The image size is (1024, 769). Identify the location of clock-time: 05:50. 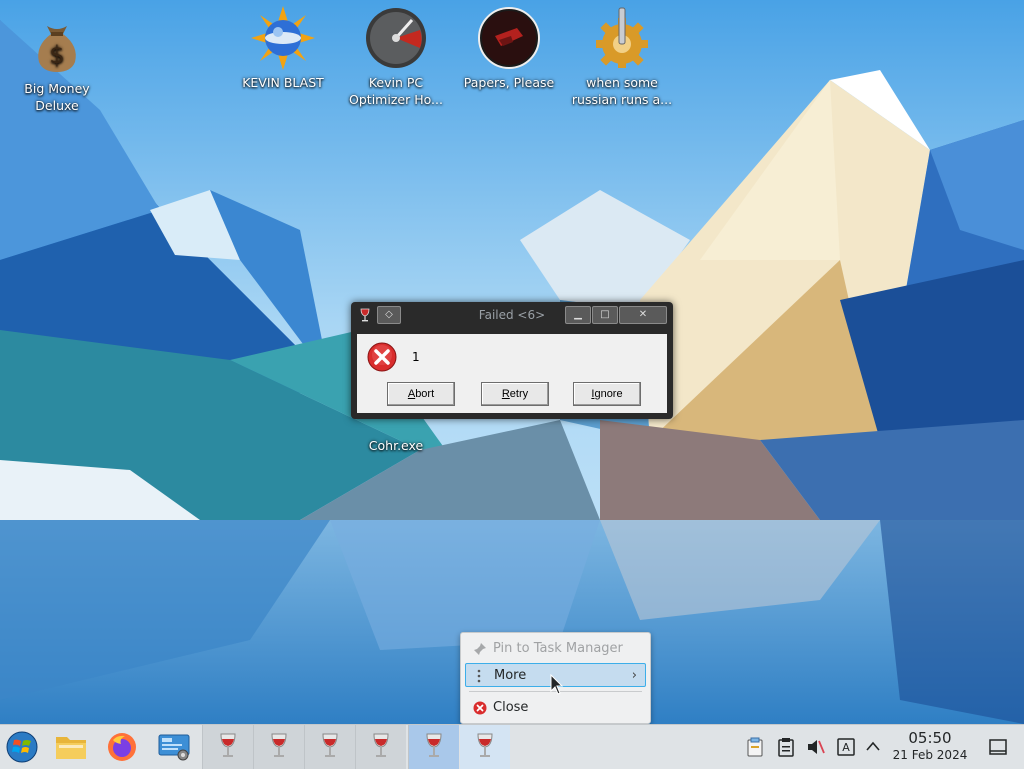
(930, 738).